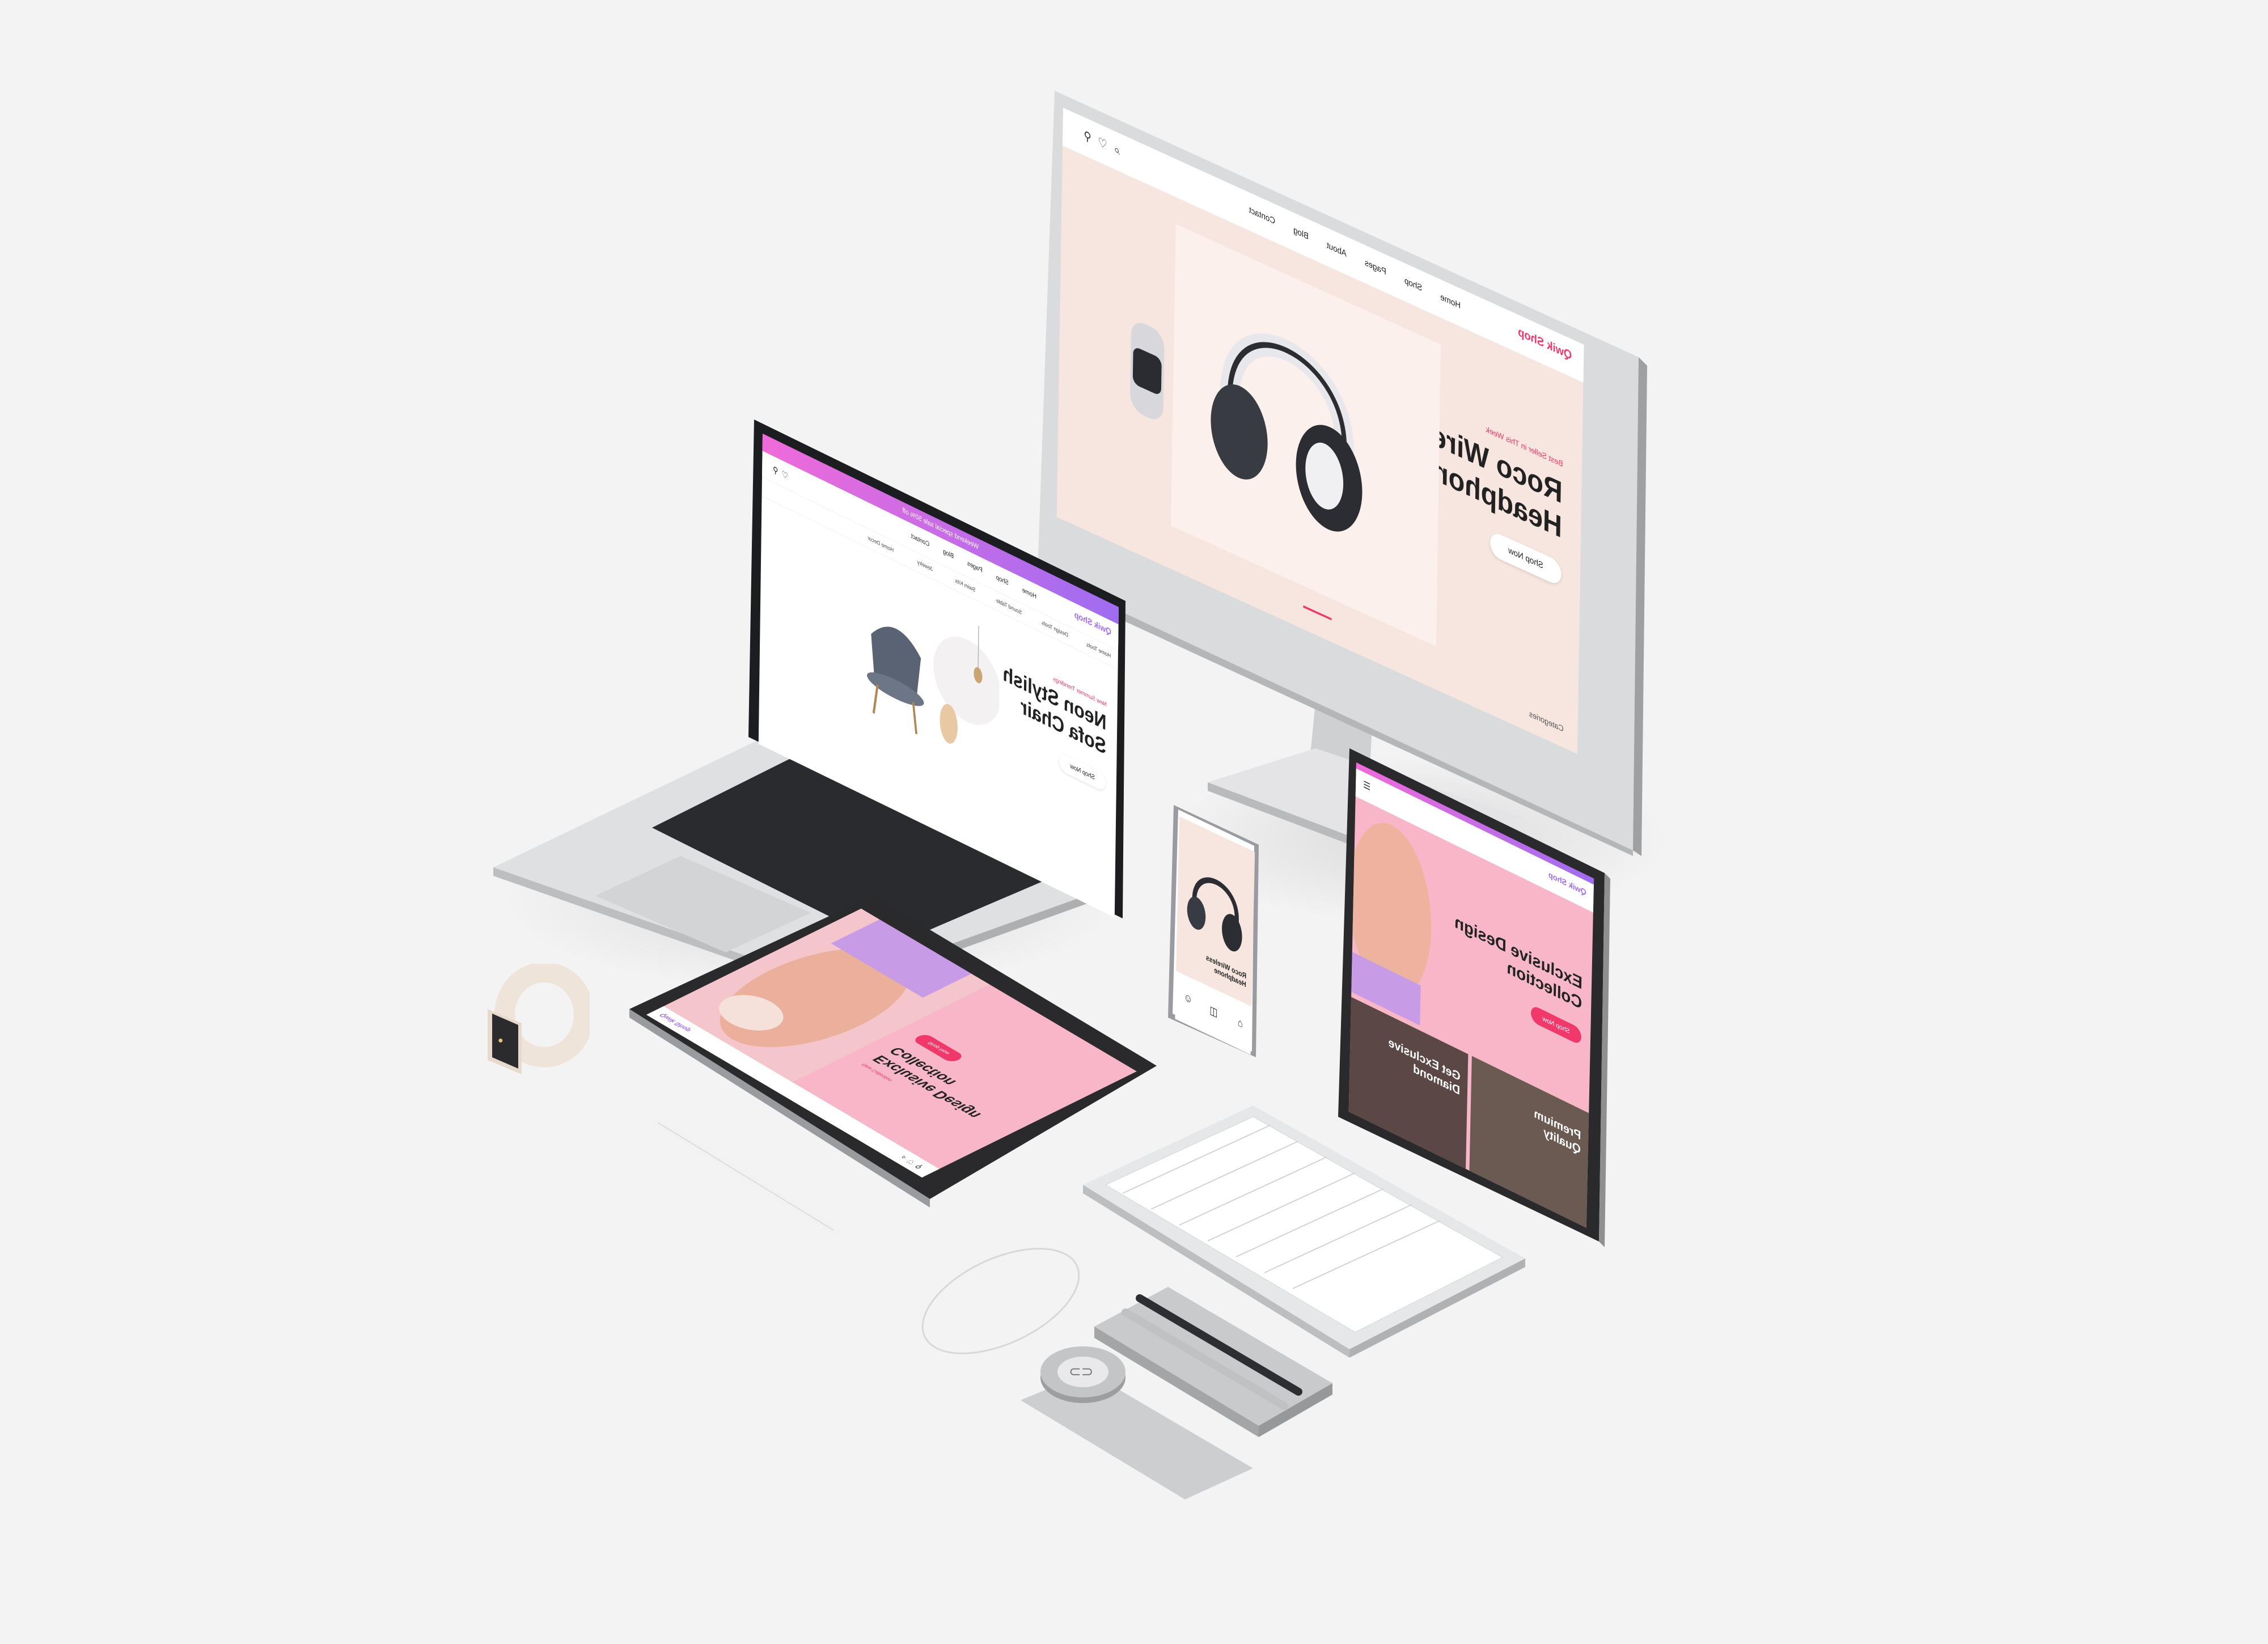 The image size is (2268, 1644). I want to click on phone-screen: Roco Wireless Headphone ⌂ ◫ ☺, so click(1215, 935).